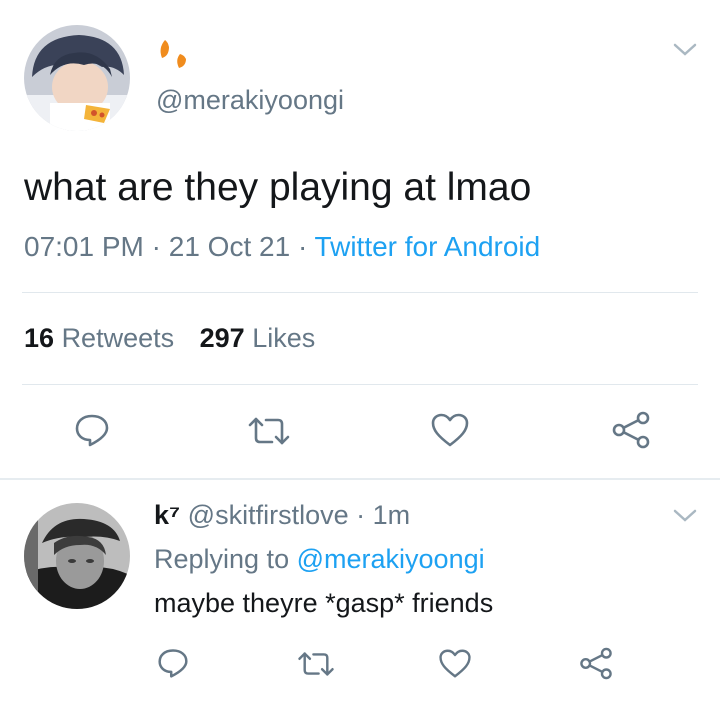 The width and height of the screenshot is (720, 717). What do you see at coordinates (229, 246) in the screenshot?
I see `tweet-date: 21 Oct 21` at bounding box center [229, 246].